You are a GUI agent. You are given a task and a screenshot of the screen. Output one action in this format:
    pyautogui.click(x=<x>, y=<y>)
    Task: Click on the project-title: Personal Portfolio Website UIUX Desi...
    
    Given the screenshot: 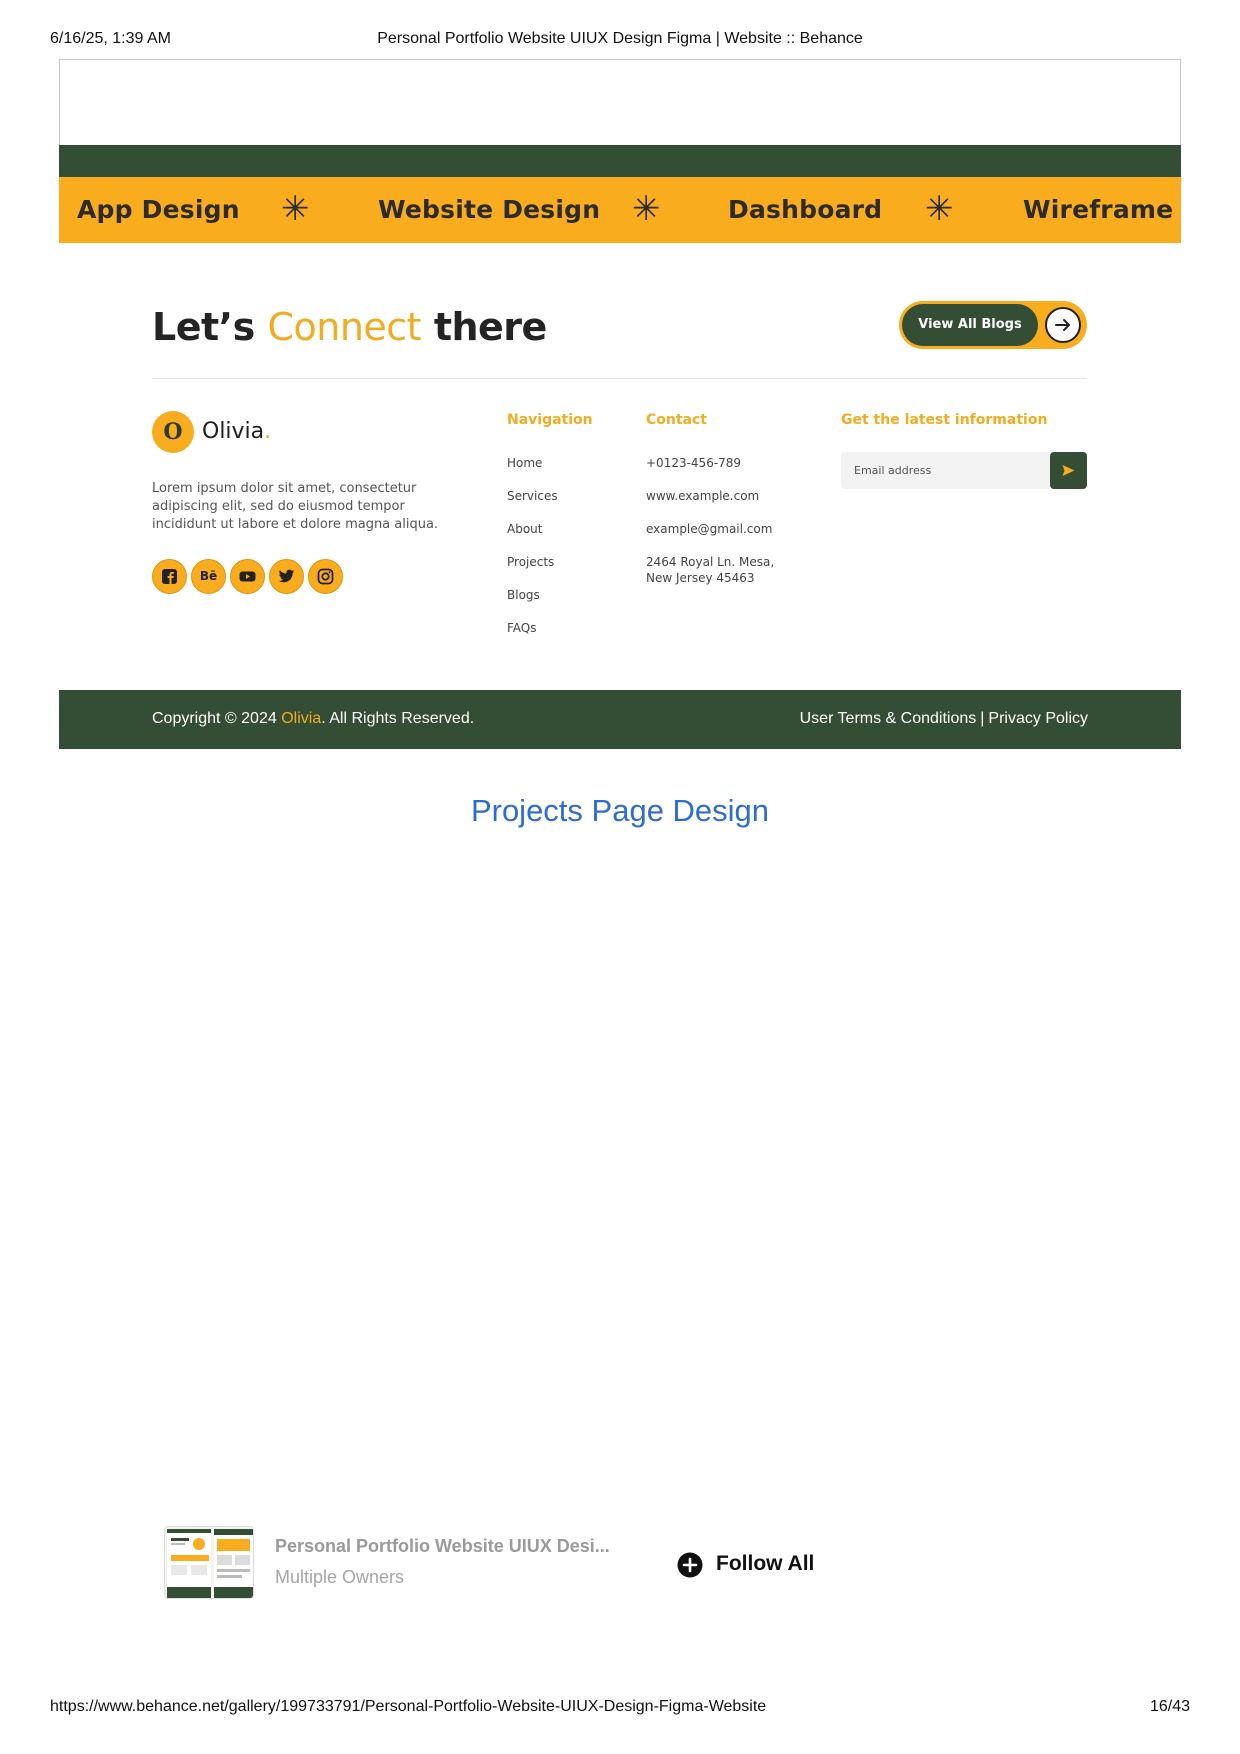 What is the action you would take?
    pyautogui.click(x=442, y=1546)
    